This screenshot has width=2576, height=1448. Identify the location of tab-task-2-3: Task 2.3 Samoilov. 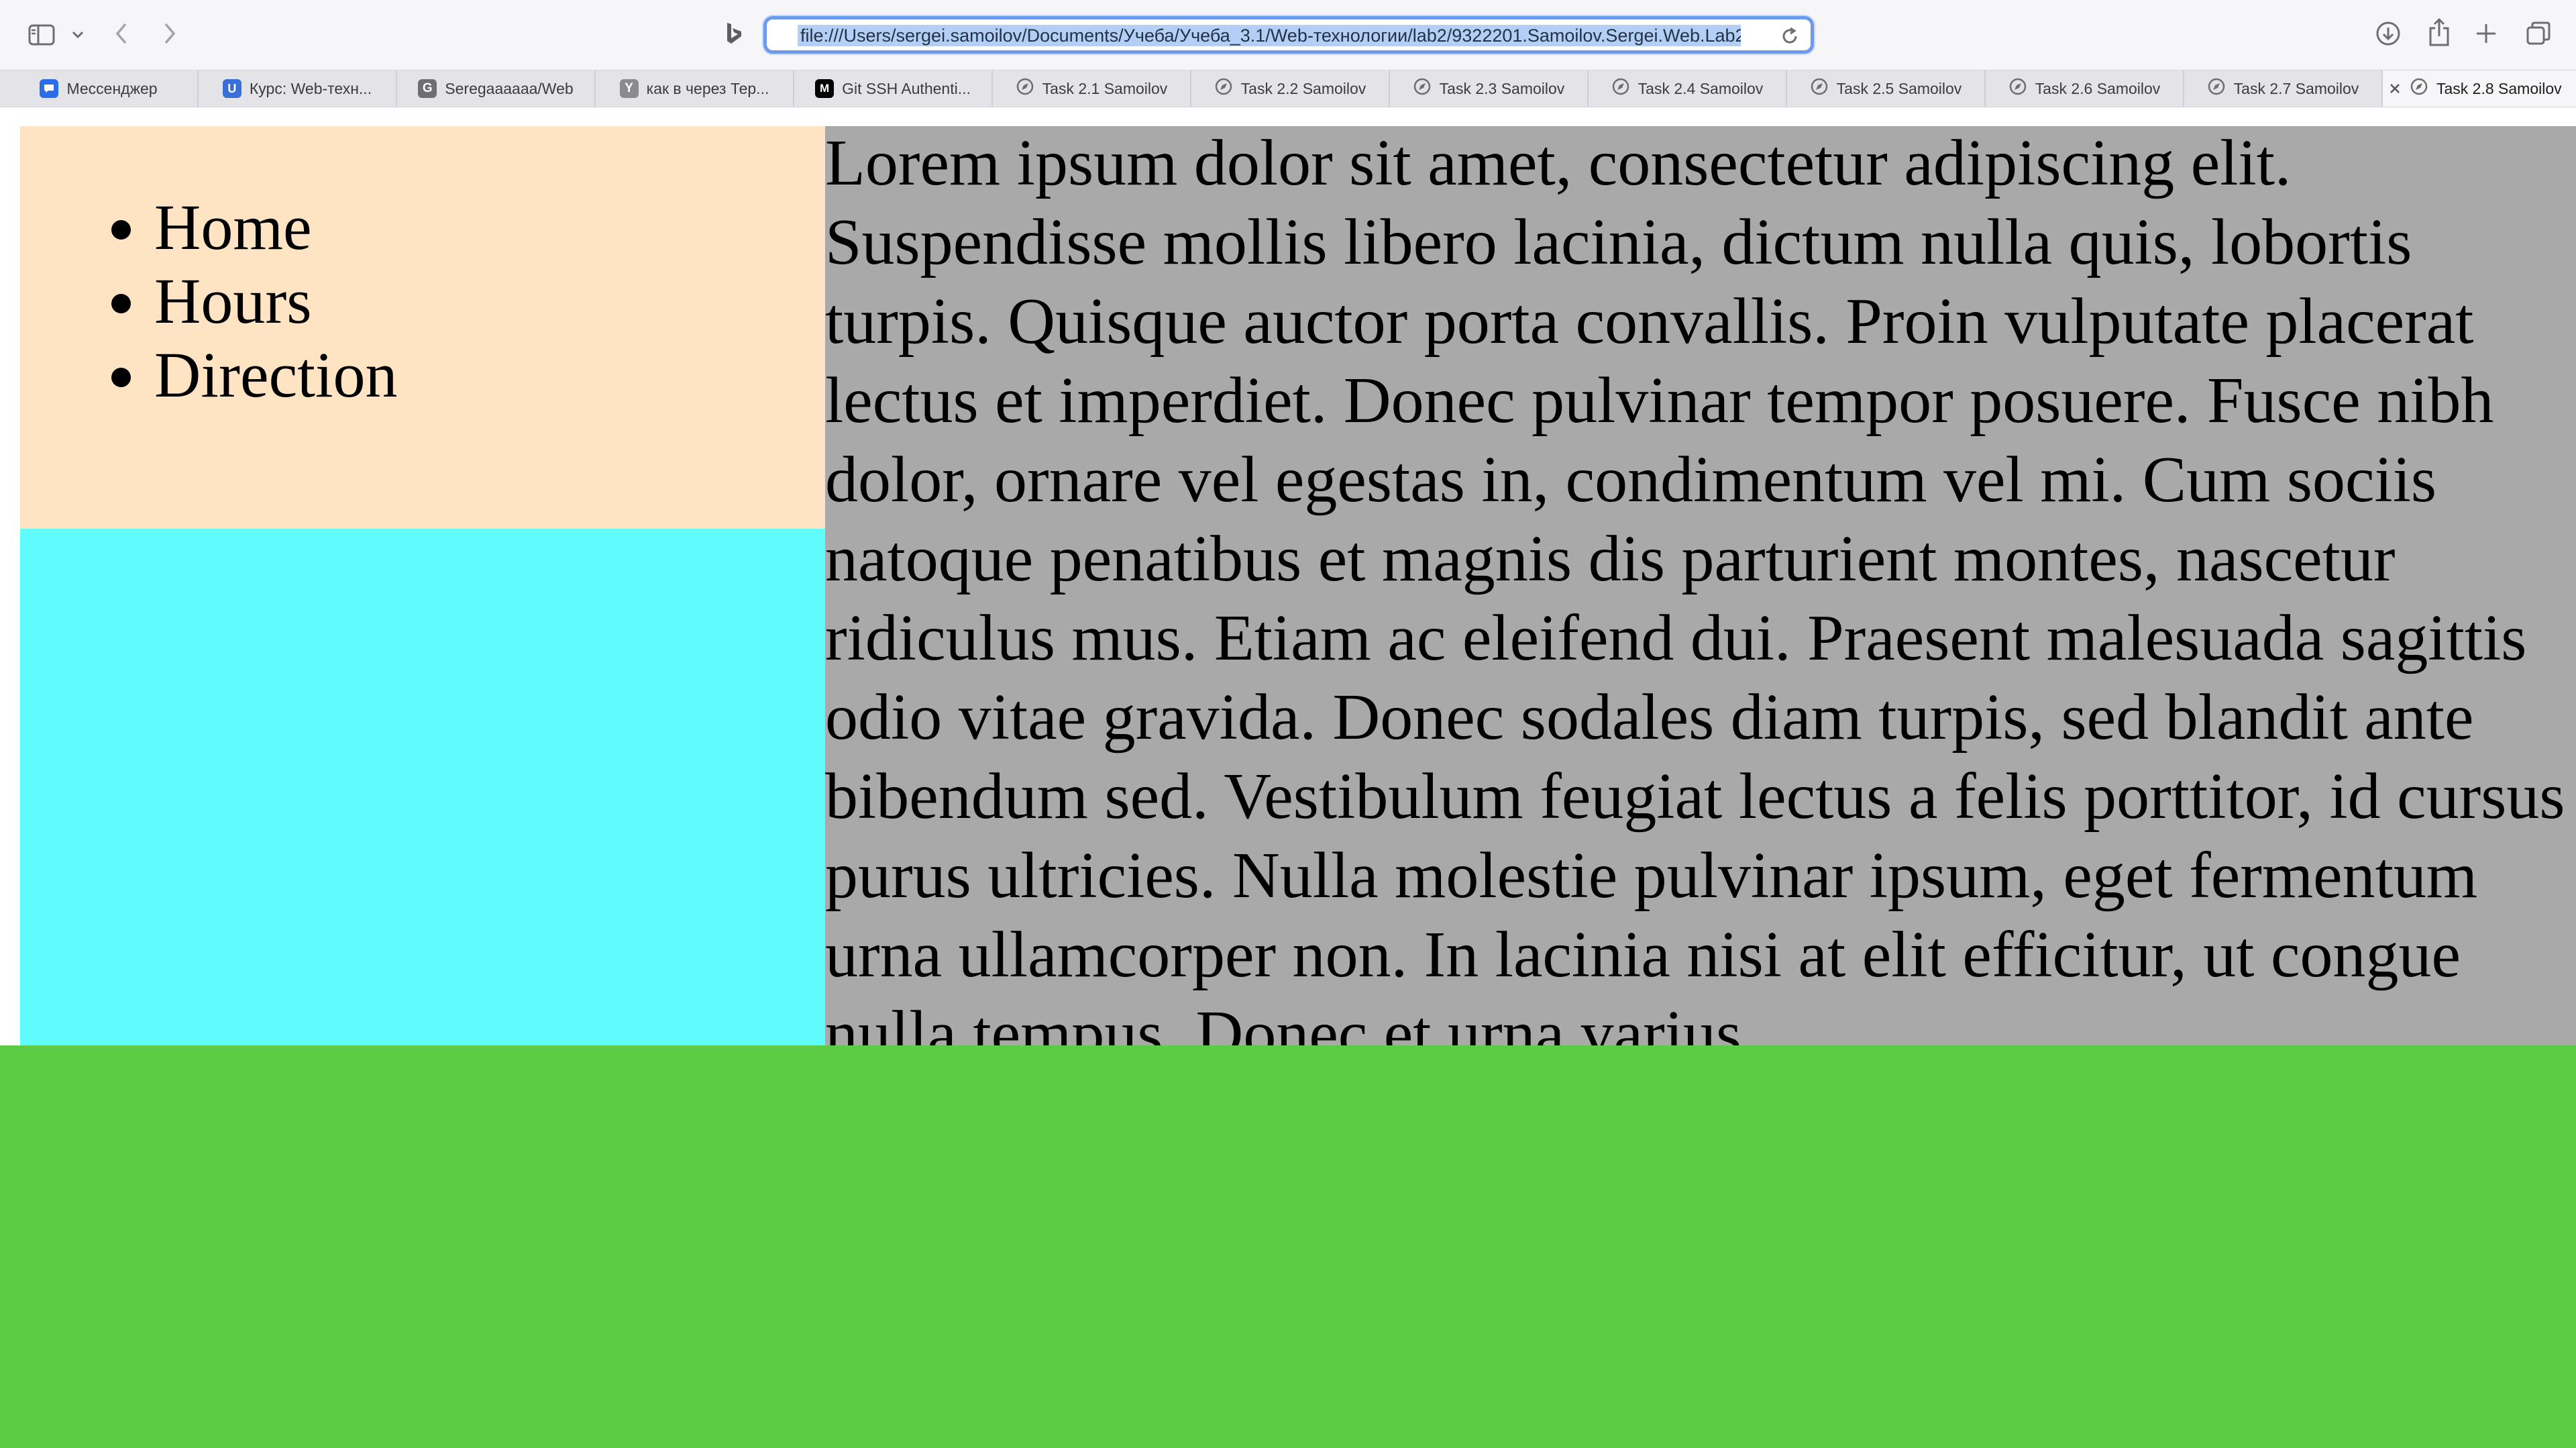
(1489, 88).